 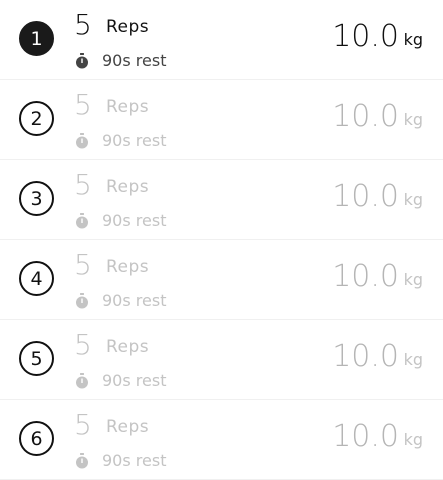 I want to click on set-number-badge: 2, so click(x=36, y=118).